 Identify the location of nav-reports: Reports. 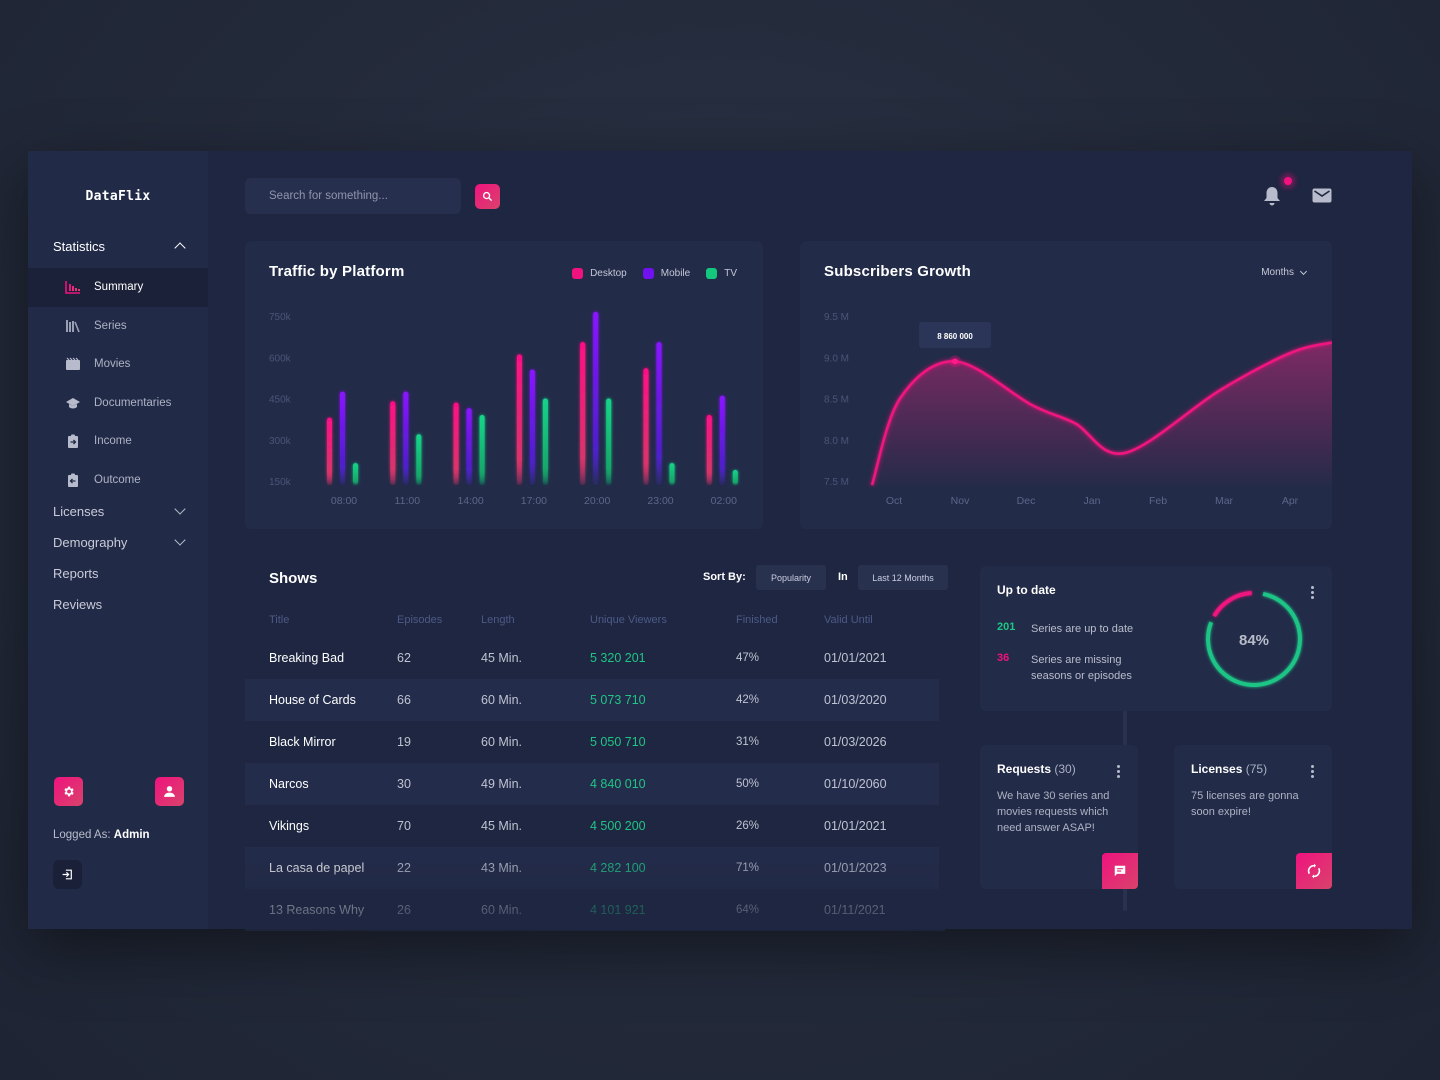
(118, 573).